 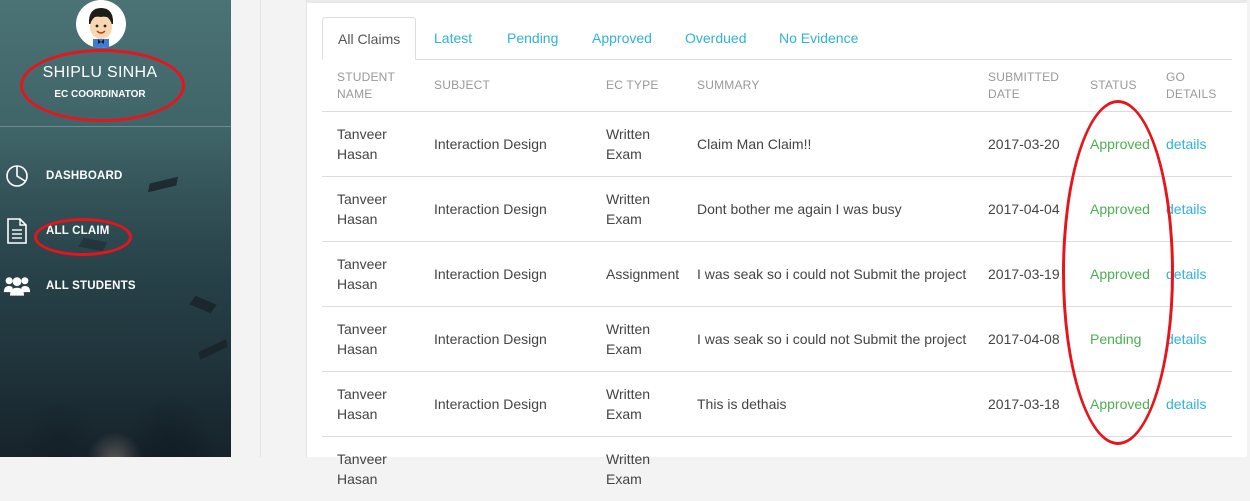 I want to click on annotation-ellipse-user, so click(x=102, y=85).